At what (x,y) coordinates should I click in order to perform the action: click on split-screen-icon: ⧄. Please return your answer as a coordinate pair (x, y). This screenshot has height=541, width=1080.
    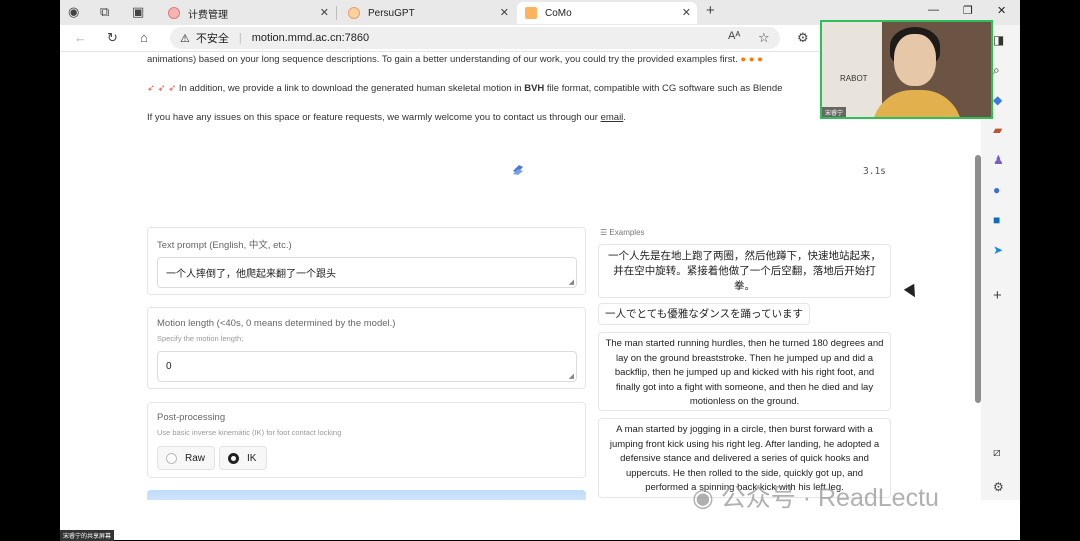
    Looking at the image, I should click on (997, 452).